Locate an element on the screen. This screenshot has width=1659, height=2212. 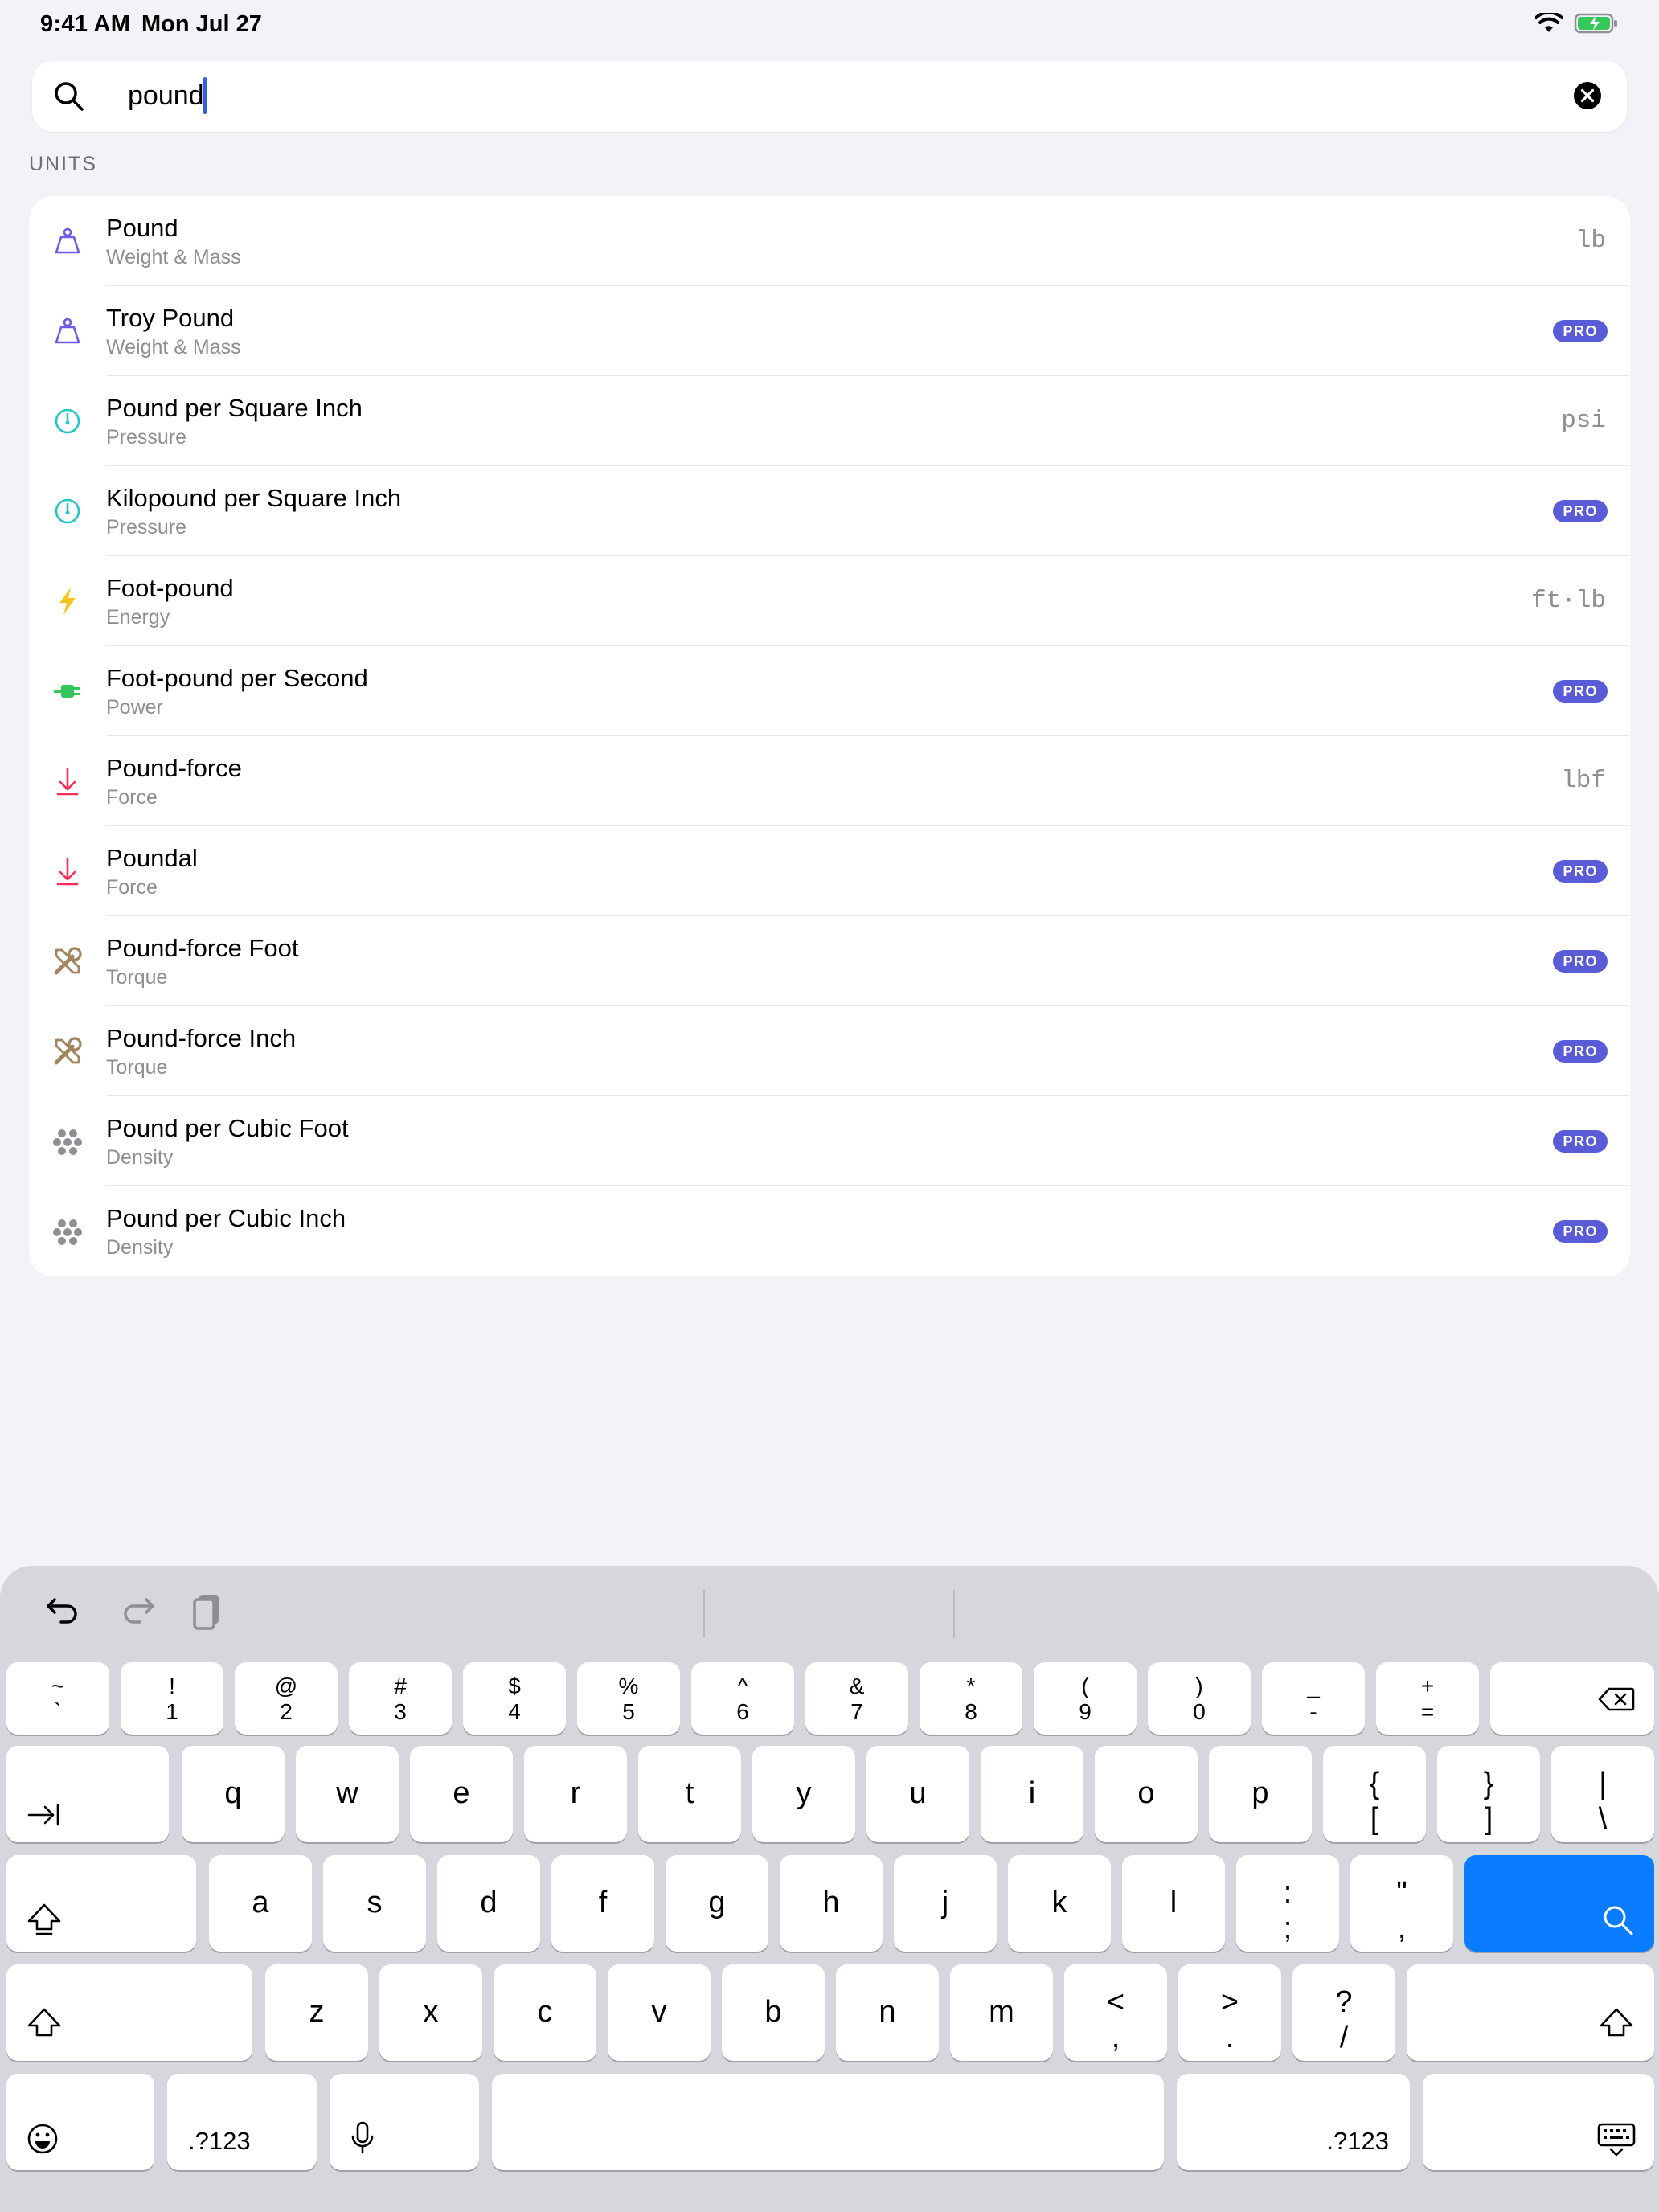
key-label: y is located at coordinates (804, 1793).